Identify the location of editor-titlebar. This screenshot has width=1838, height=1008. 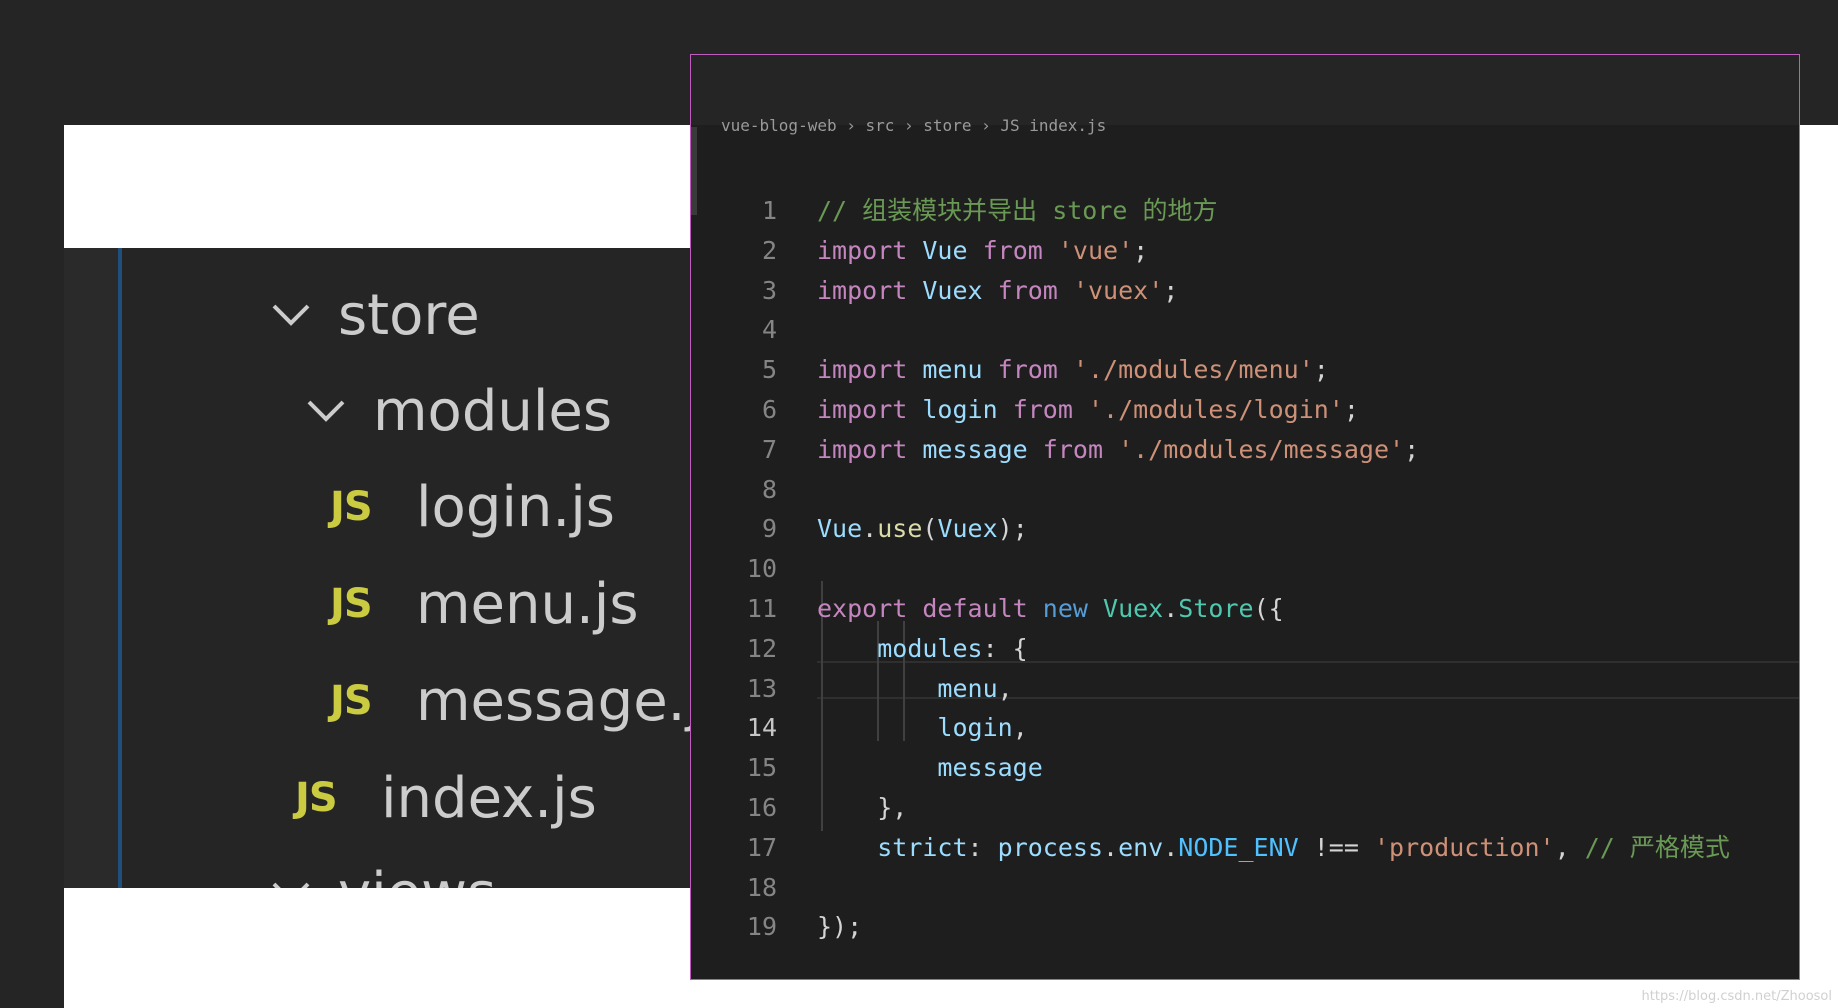
(1245, 90).